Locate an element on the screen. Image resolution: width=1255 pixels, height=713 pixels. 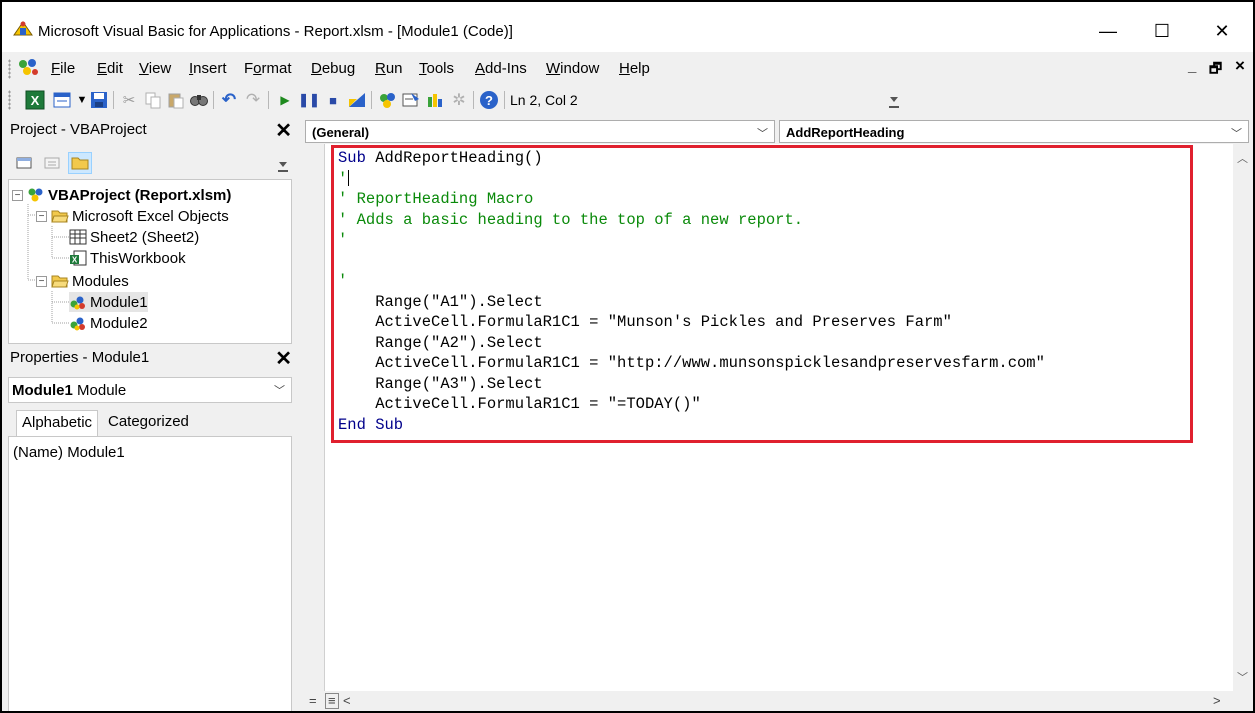
toggle-folders-button is located at coordinates (80, 163).